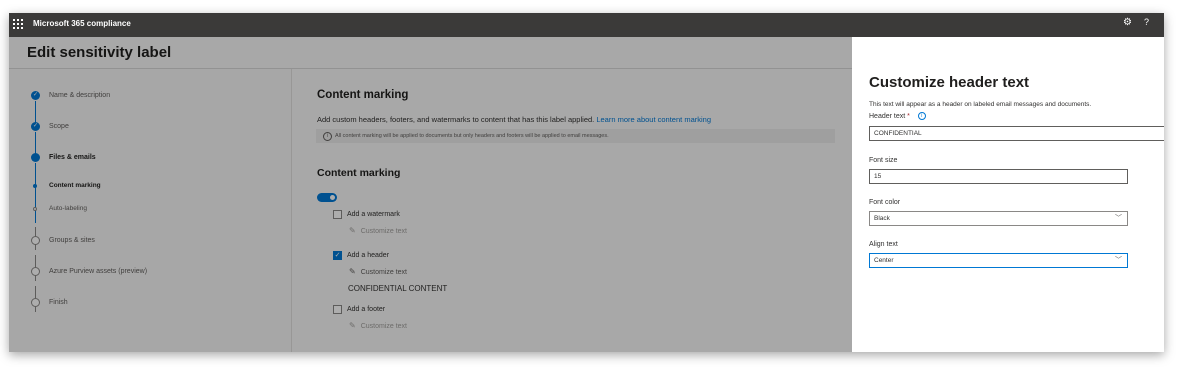 The width and height of the screenshot is (1179, 372). I want to click on step-azure-purview: Azure Purview assets (preview), so click(89, 271).